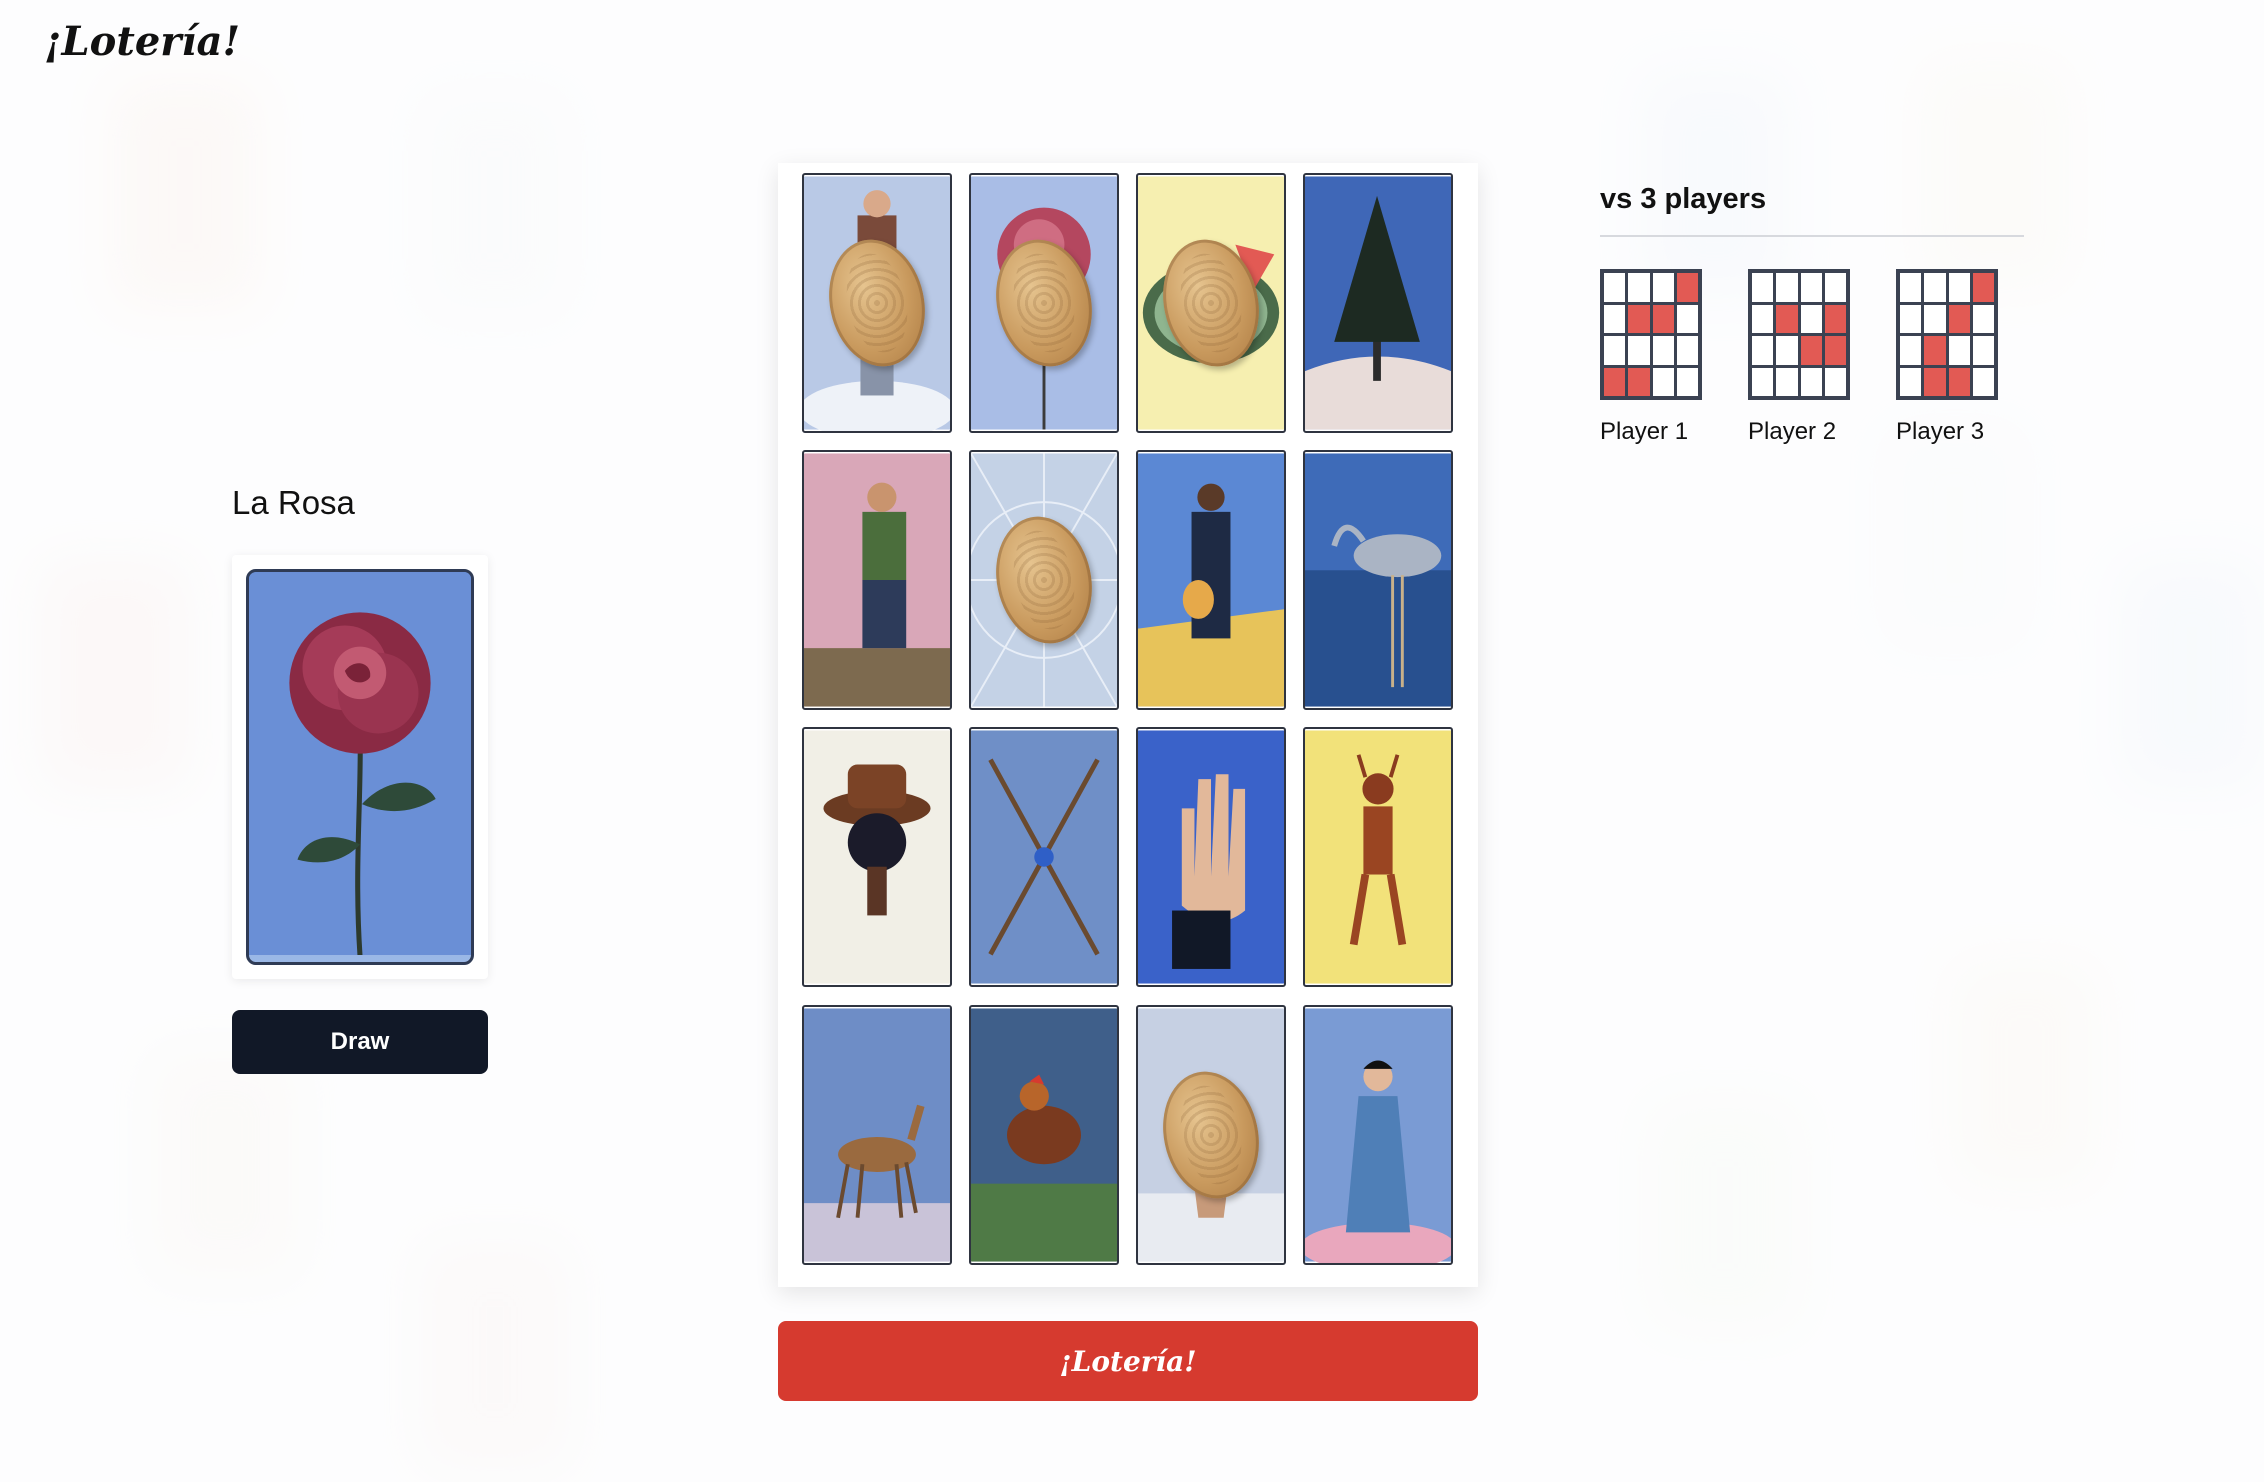  Describe the element at coordinates (877, 857) in the screenshot. I see `board-card-hat` at that location.